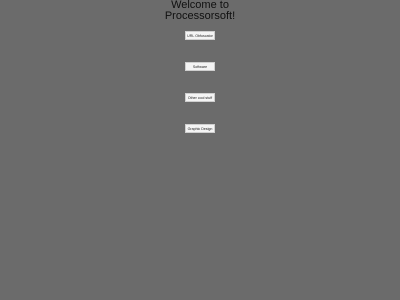 The image size is (400, 300). Describe the element at coordinates (200, 35) in the screenshot. I see `url-obfuscator-button: URL Obfuscator` at that location.